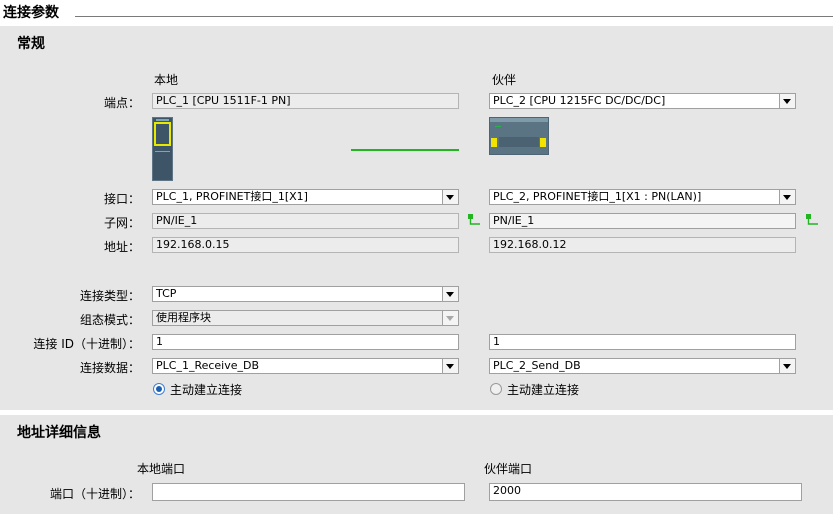 The height and width of the screenshot is (514, 833). What do you see at coordinates (305, 318) in the screenshot?
I see `config-mode-select: 使用程序块` at bounding box center [305, 318].